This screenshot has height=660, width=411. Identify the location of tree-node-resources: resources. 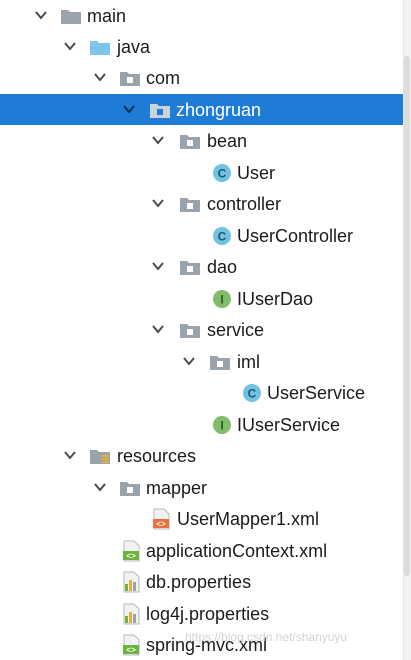
(205, 455).